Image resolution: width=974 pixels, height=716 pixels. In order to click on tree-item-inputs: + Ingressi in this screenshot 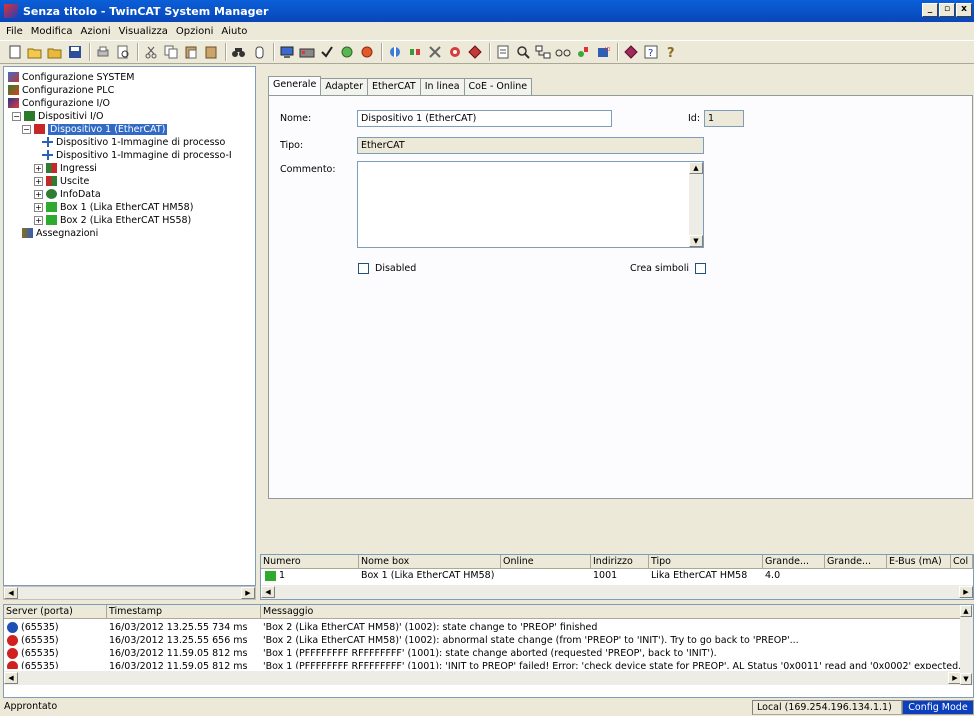, I will do `click(65, 168)`.